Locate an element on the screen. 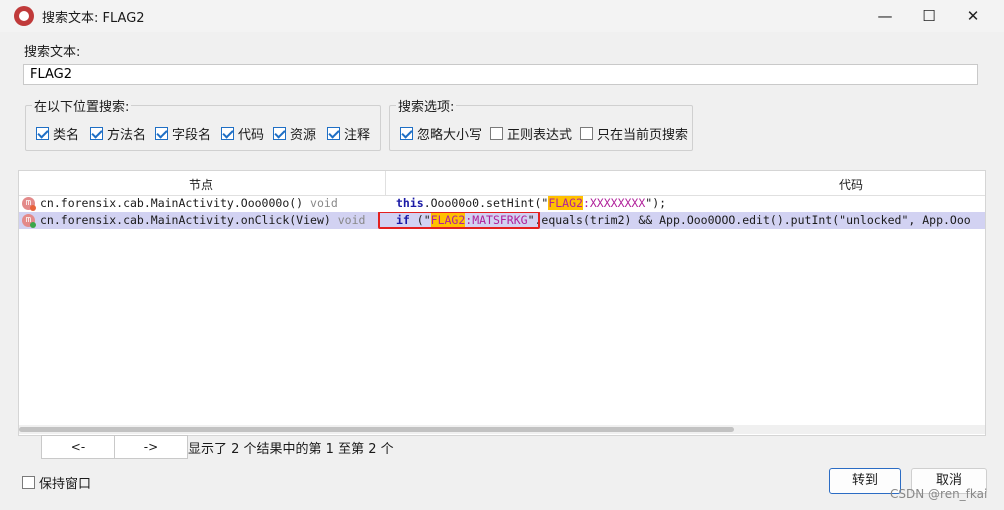  checkbox-keep-window: 保持窗口 is located at coordinates (56, 482).